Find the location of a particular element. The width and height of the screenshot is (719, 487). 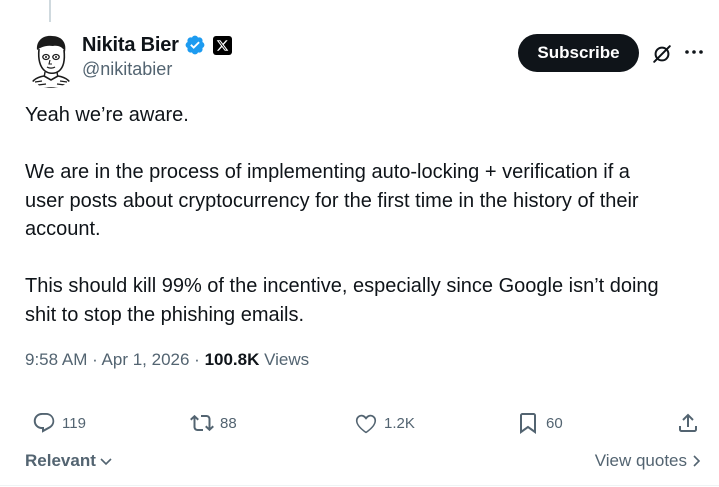

sort-label: Relevant is located at coordinates (60, 460).